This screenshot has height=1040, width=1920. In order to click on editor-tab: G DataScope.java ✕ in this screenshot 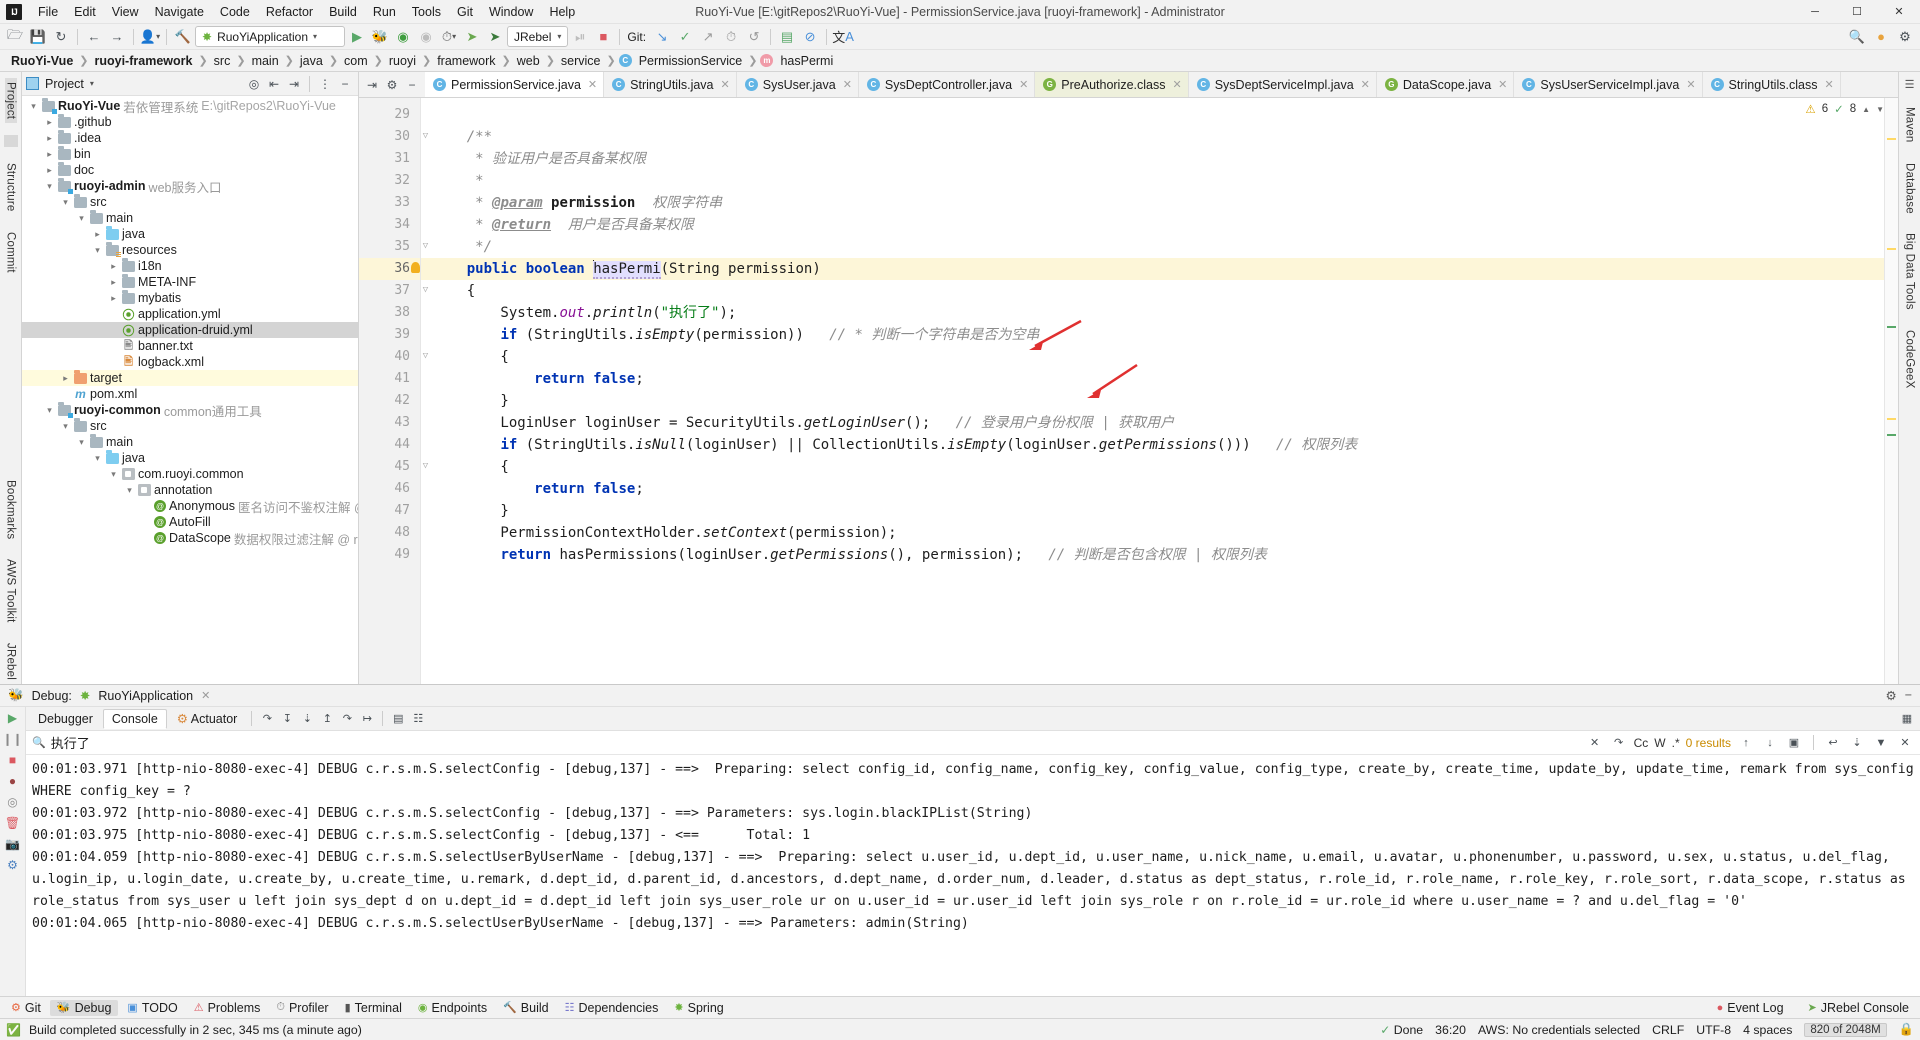, I will do `click(1445, 84)`.